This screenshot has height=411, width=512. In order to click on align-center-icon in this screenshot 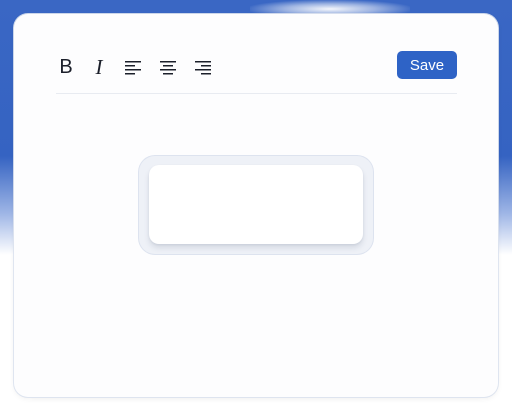, I will do `click(168, 68)`.